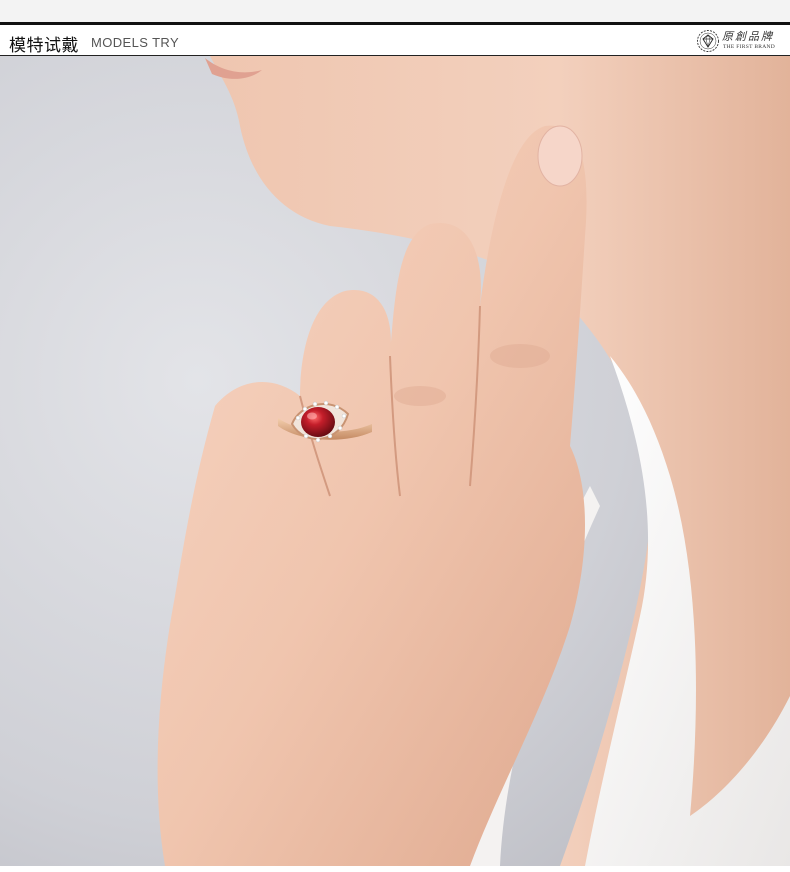  Describe the element at coordinates (395, 11) in the screenshot. I see `top-strip` at that location.